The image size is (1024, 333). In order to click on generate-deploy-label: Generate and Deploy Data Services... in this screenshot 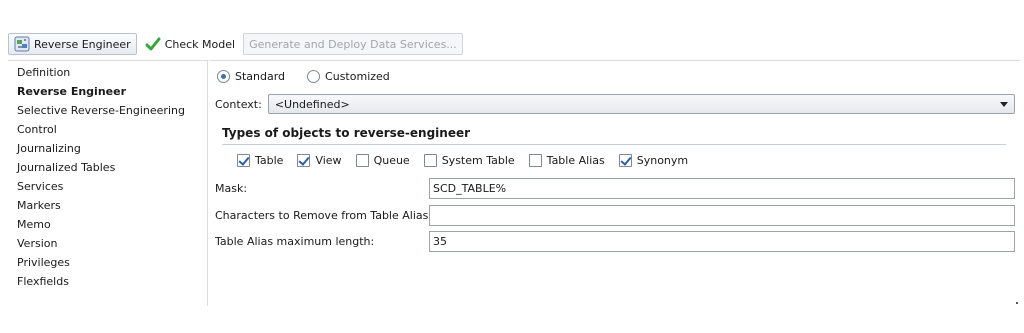, I will do `click(353, 44)`.